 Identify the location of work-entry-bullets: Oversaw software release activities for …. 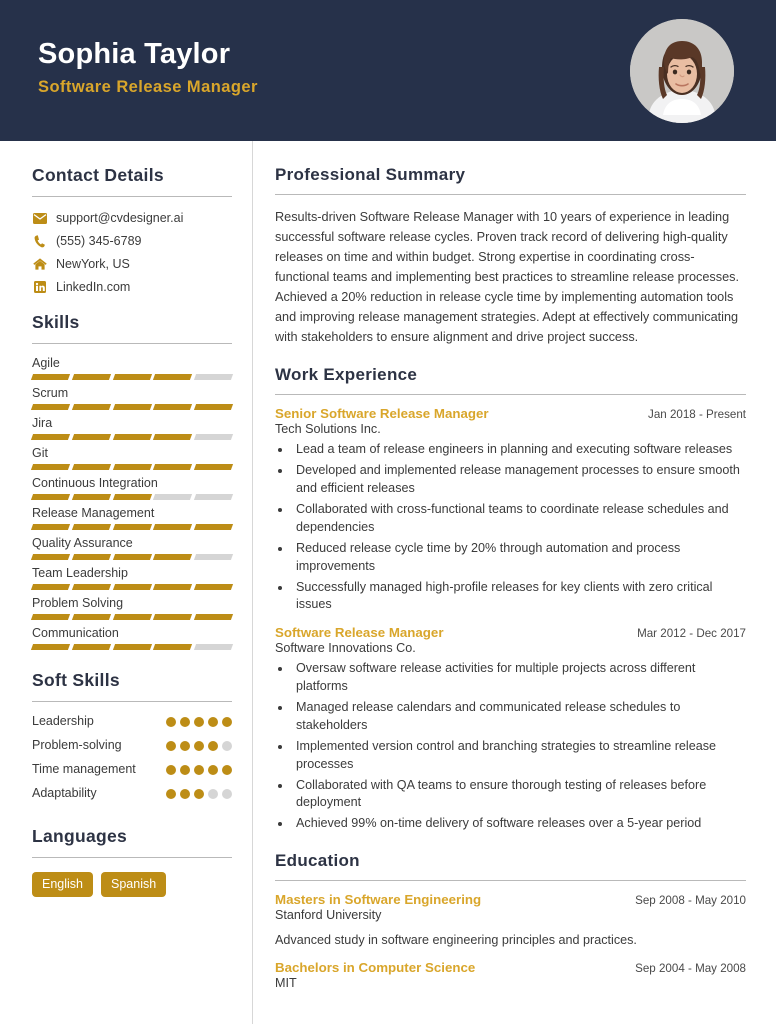
(519, 746).